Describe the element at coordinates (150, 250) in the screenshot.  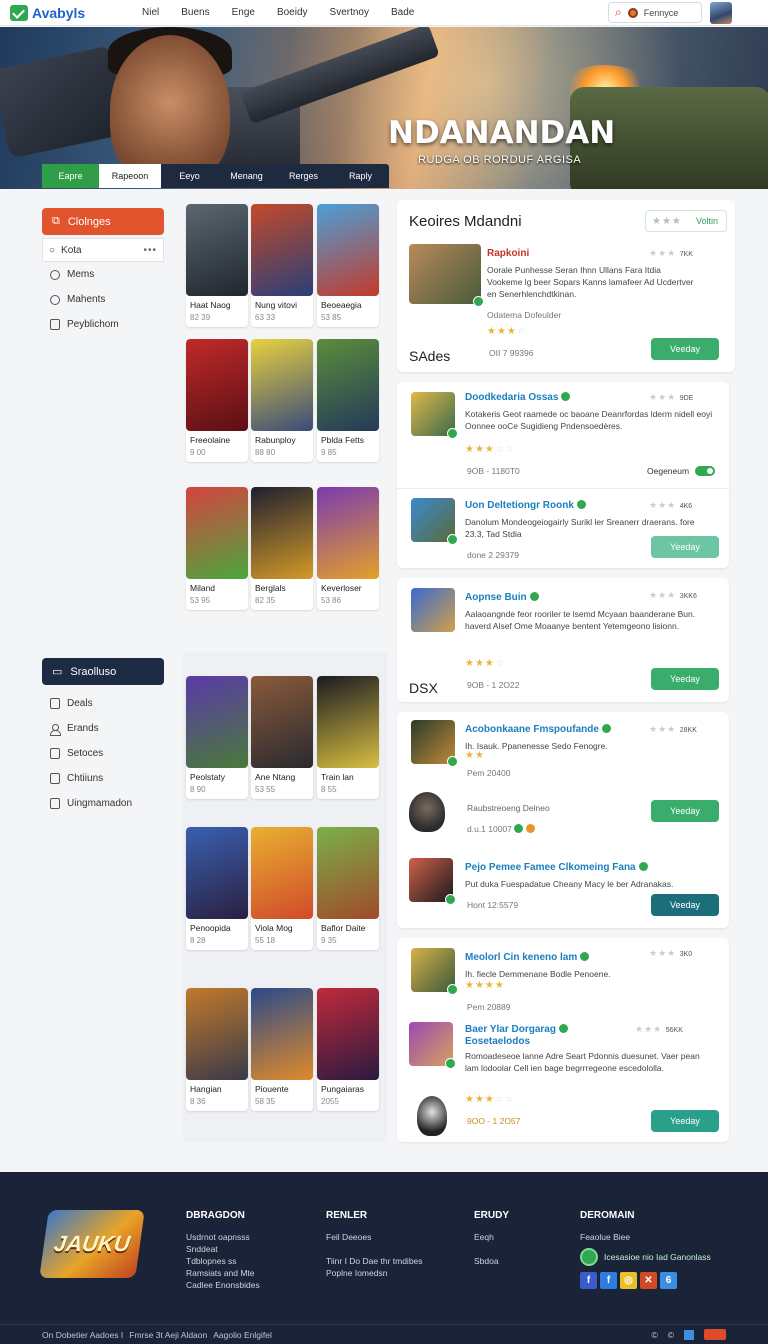
I see `more-icon: •••` at that location.